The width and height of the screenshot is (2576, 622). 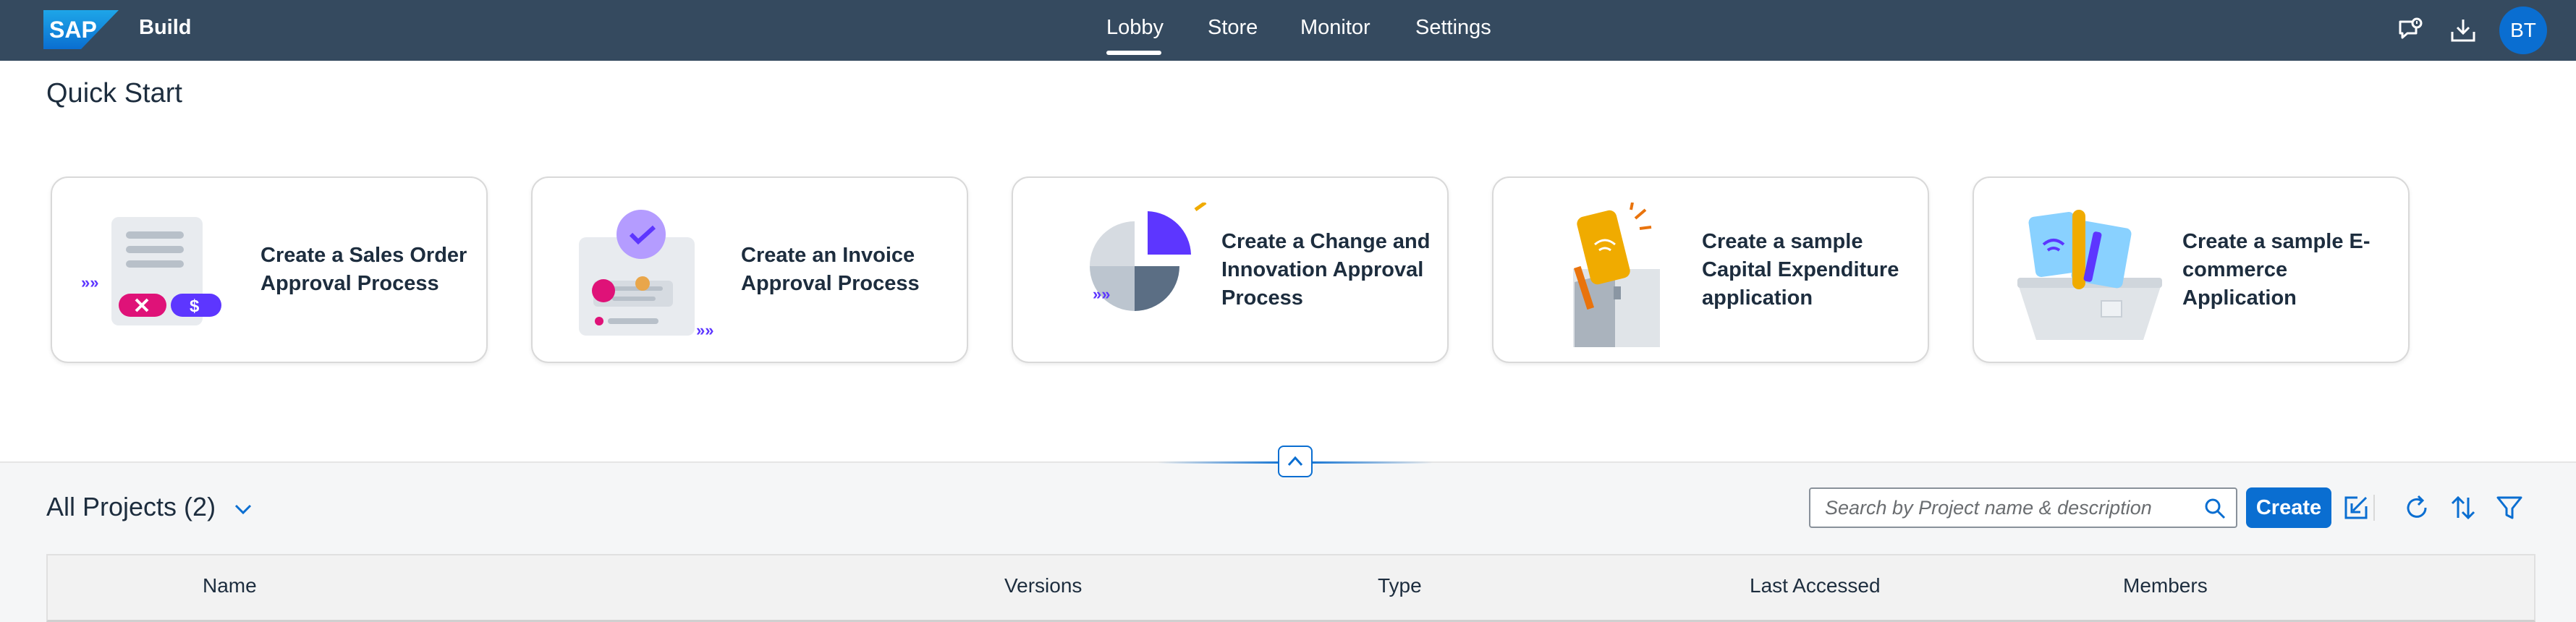 I want to click on create-button: Create, so click(x=2288, y=507).